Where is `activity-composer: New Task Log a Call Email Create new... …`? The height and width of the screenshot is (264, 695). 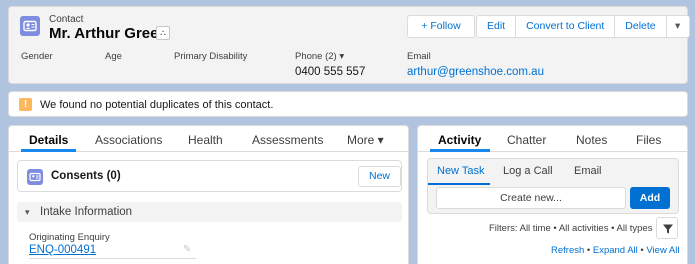 activity-composer: New Task Log a Call Email Create new... … is located at coordinates (553, 186).